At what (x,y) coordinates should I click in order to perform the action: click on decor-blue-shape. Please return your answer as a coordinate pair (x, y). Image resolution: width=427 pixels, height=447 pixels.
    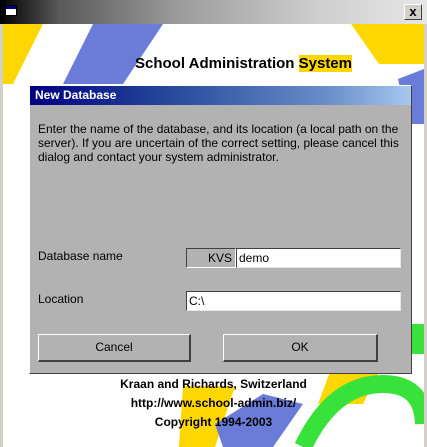
    Looking at the image, I should click on (113, 54).